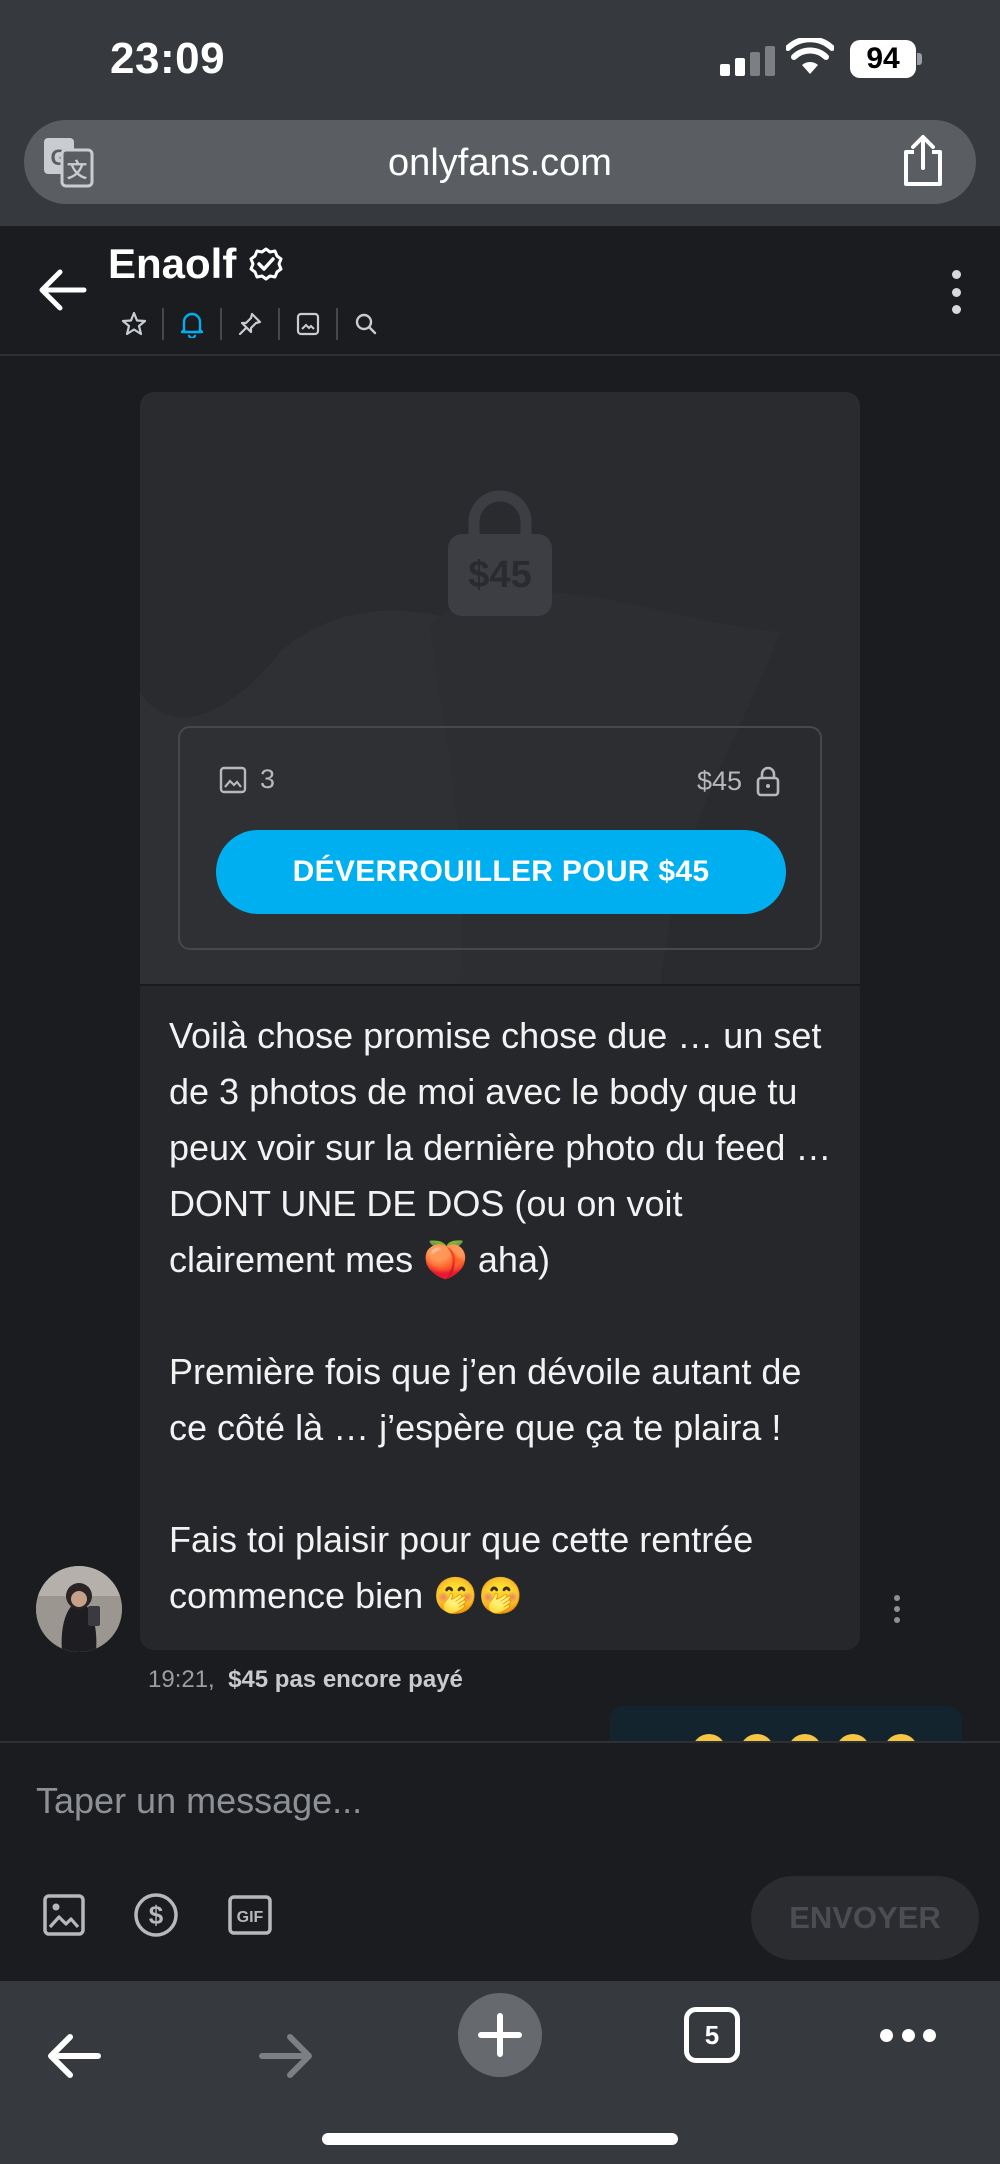 This screenshot has height=2164, width=1000. What do you see at coordinates (63, 290) in the screenshot?
I see `back-arrow-icon` at bounding box center [63, 290].